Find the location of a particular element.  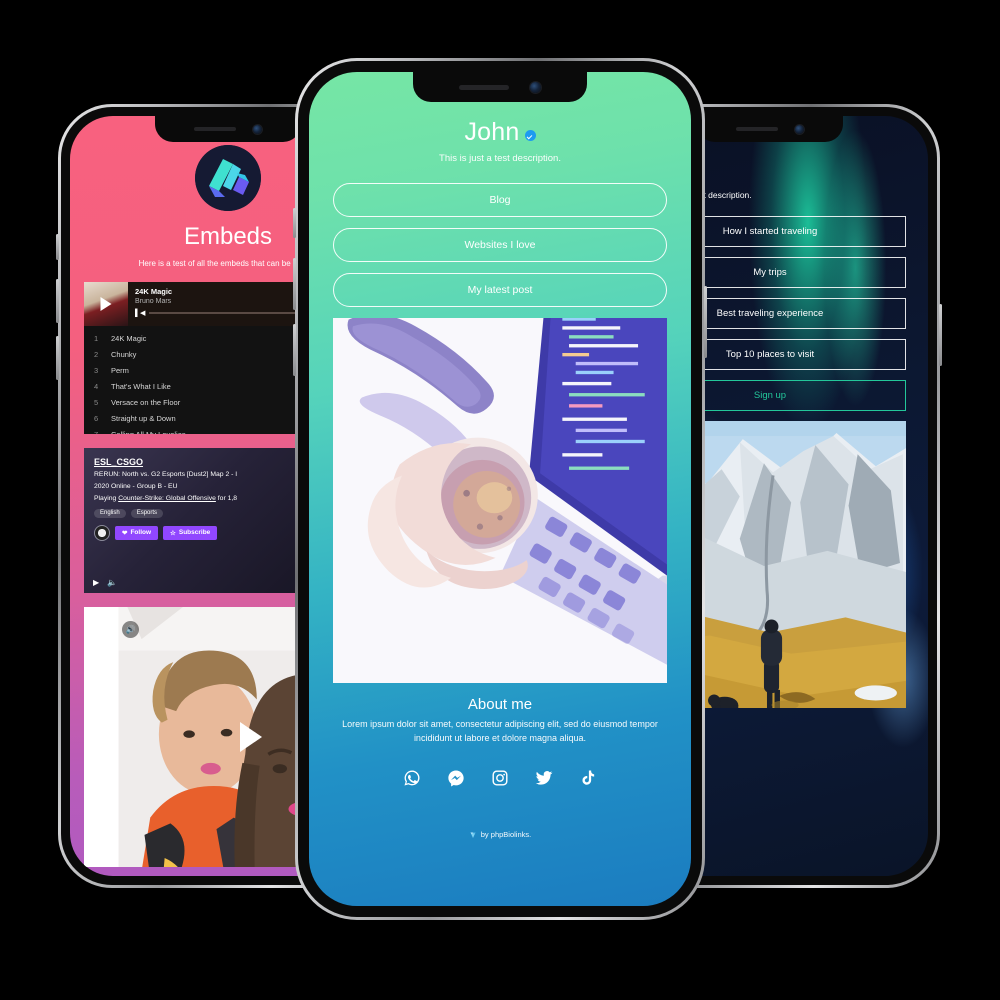

follow-button: ❤ Follow is located at coordinates (137, 532).